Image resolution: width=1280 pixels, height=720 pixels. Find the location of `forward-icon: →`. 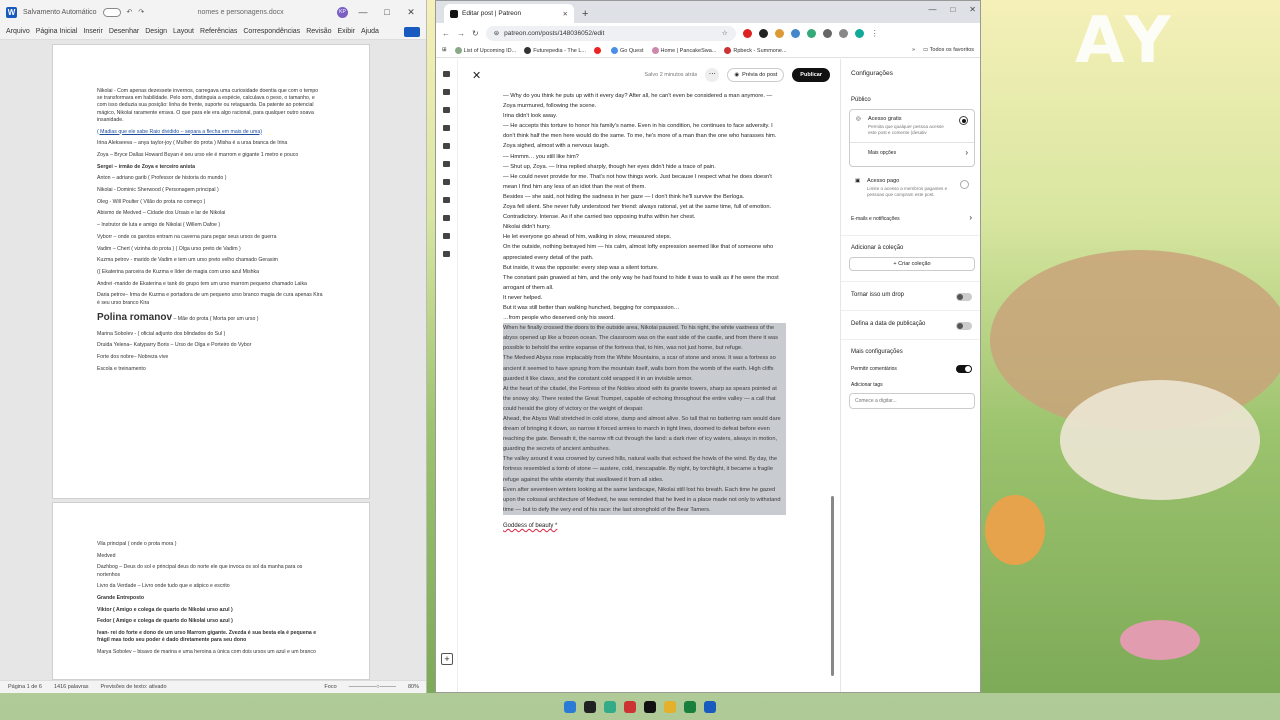

forward-icon: → is located at coordinates (461, 33).